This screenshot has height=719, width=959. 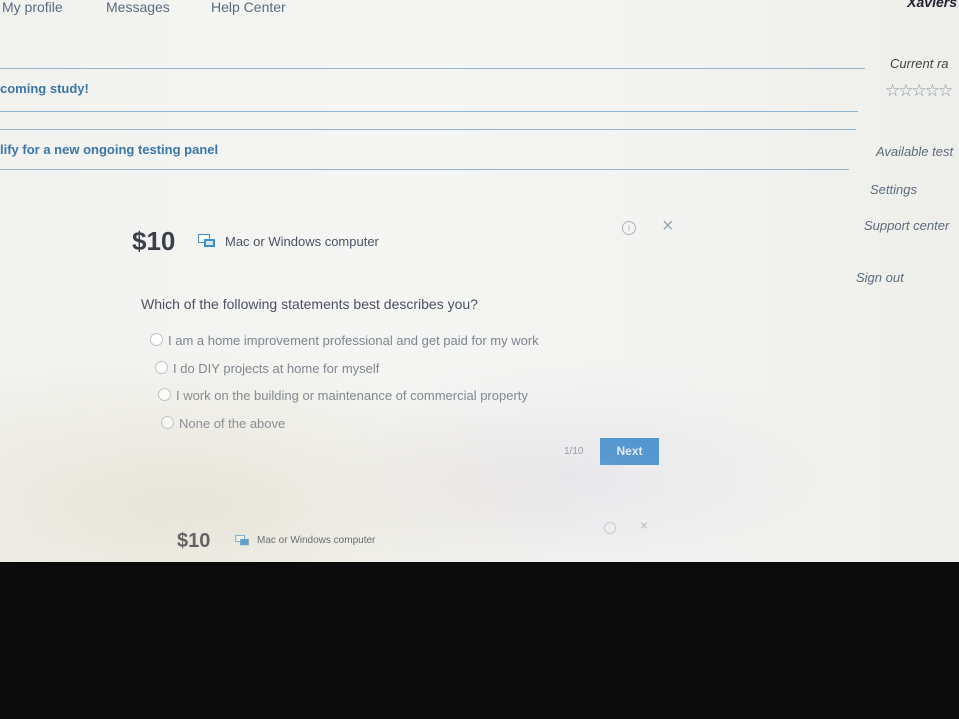 What do you see at coordinates (109, 149) in the screenshot?
I see `study-link-testing-panel: lify for a new ongoing testing panel` at bounding box center [109, 149].